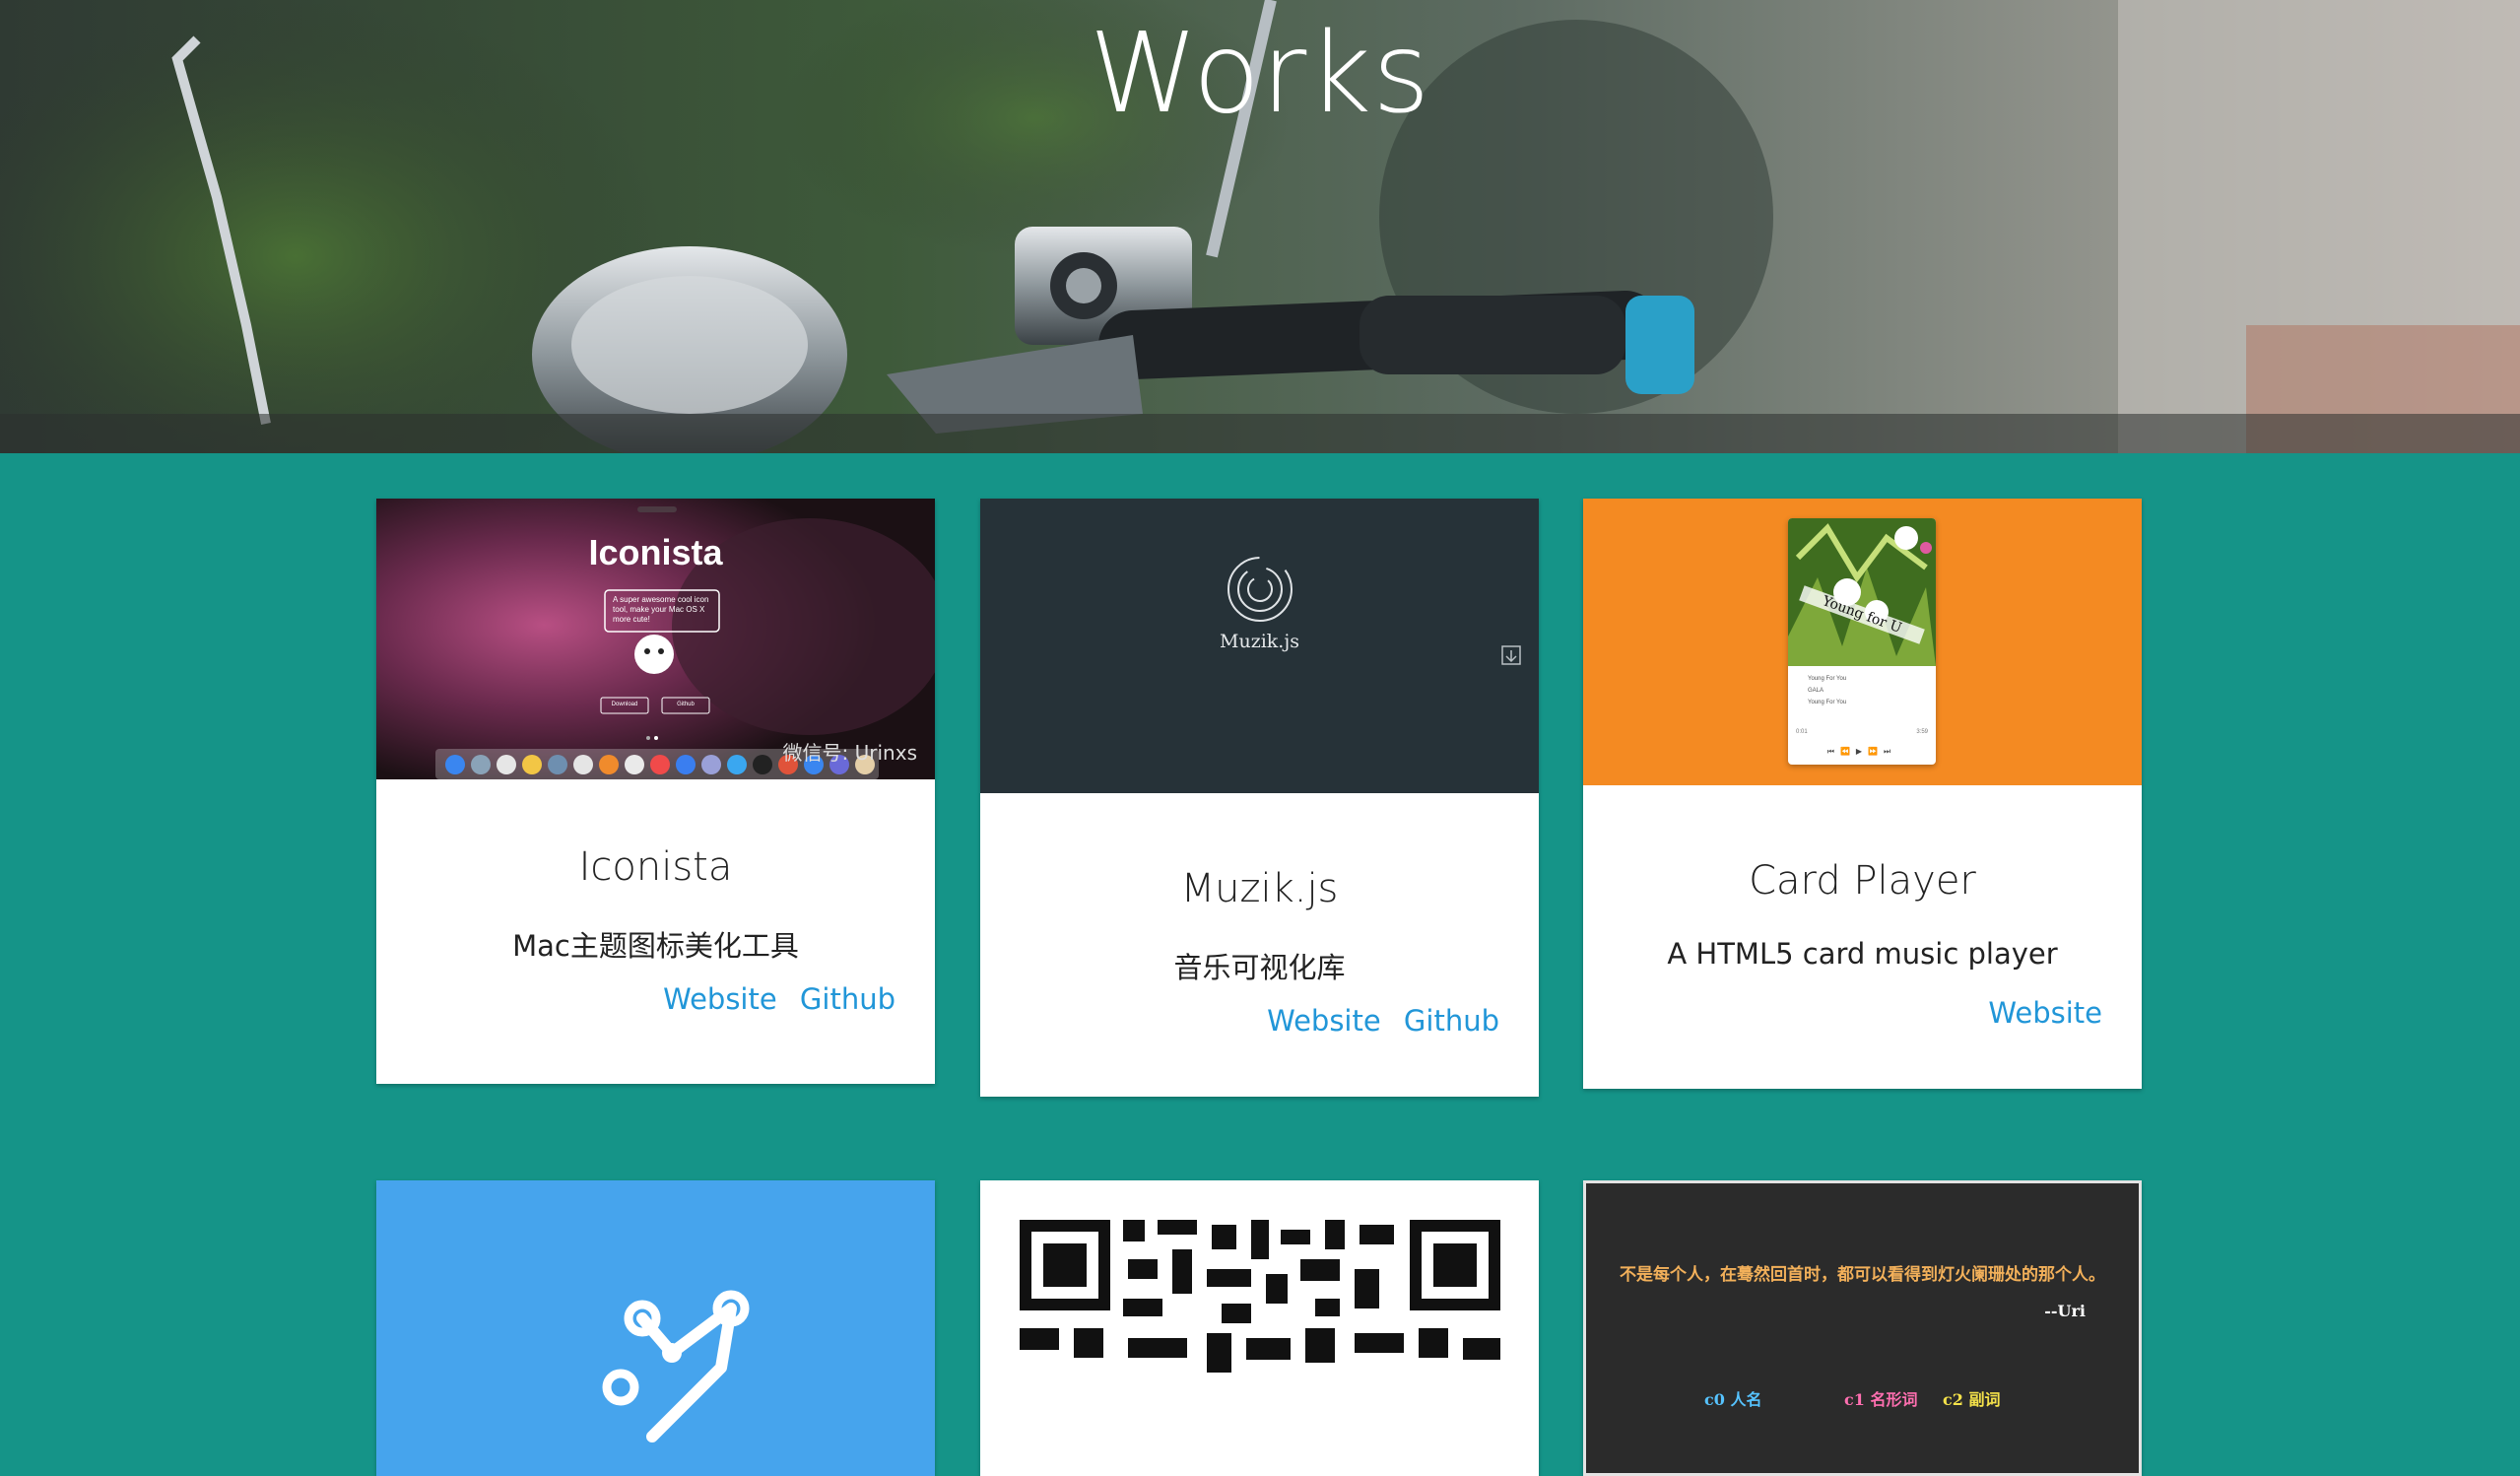 Image resolution: width=2520 pixels, height=1476 pixels. I want to click on thumb-label: Muzik.js, so click(1259, 641).